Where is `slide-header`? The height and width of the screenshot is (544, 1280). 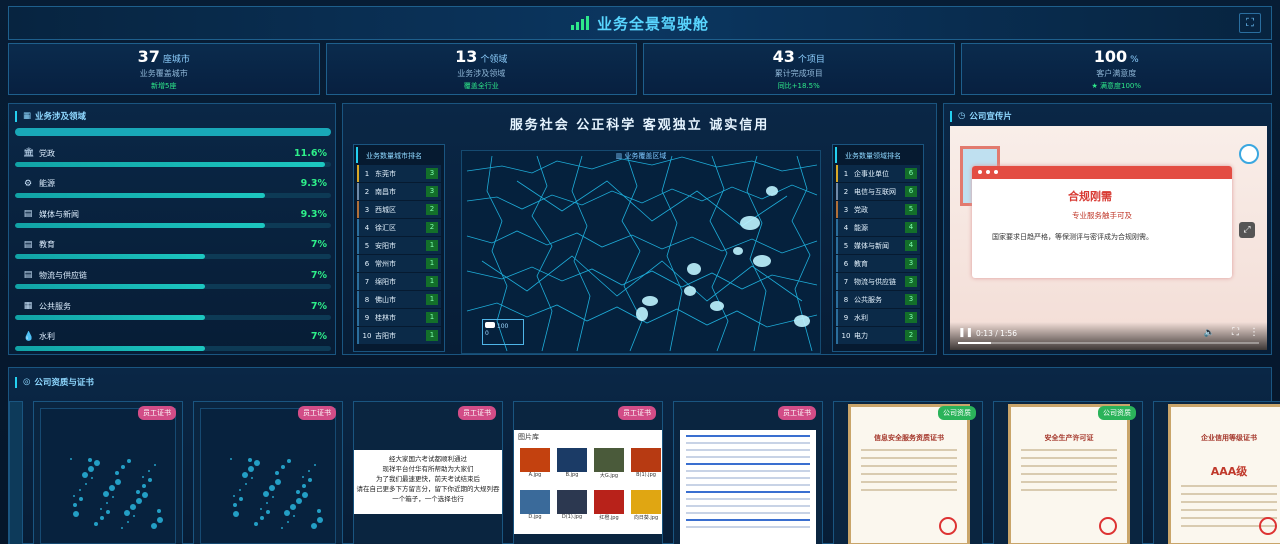 slide-header is located at coordinates (1102, 172).